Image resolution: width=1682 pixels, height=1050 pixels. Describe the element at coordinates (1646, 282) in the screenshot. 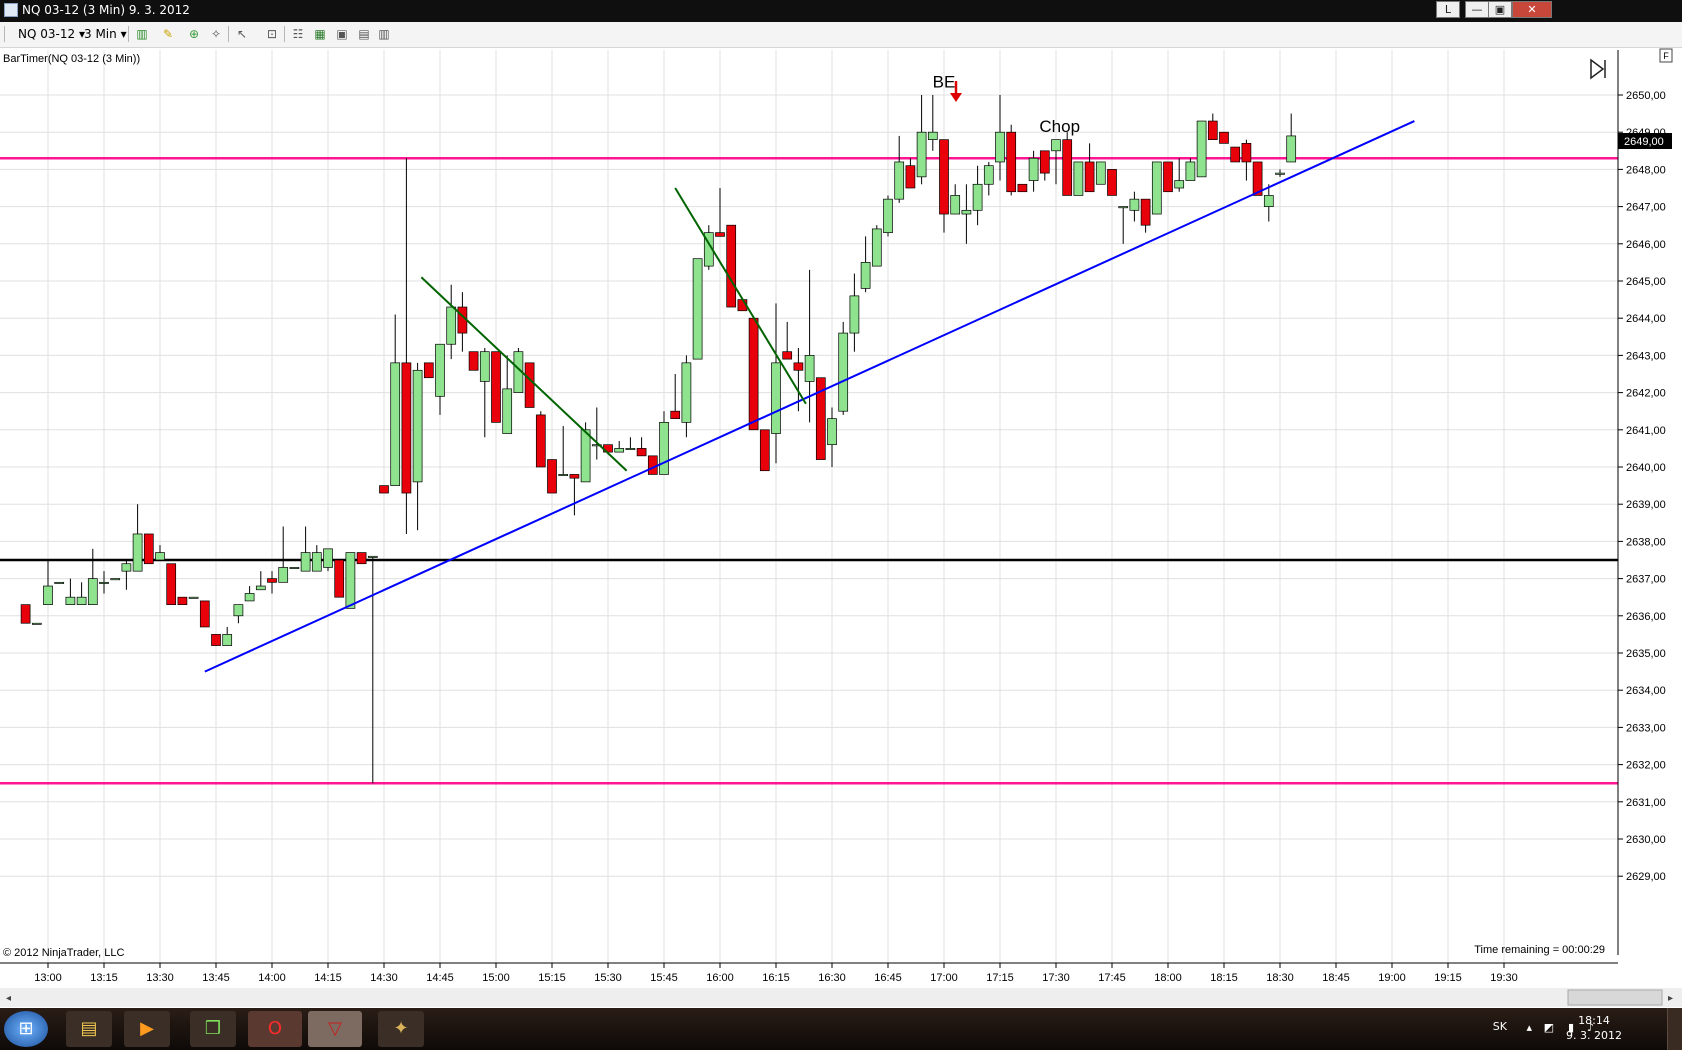

I see `price-tick-label: 2645,00` at that location.